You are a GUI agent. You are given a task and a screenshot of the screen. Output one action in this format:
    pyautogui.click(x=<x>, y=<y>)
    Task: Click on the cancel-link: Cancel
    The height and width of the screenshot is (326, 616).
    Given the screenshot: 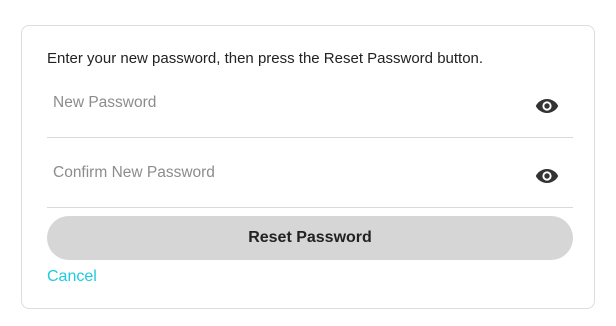 What is the action you would take?
    pyautogui.click(x=72, y=277)
    